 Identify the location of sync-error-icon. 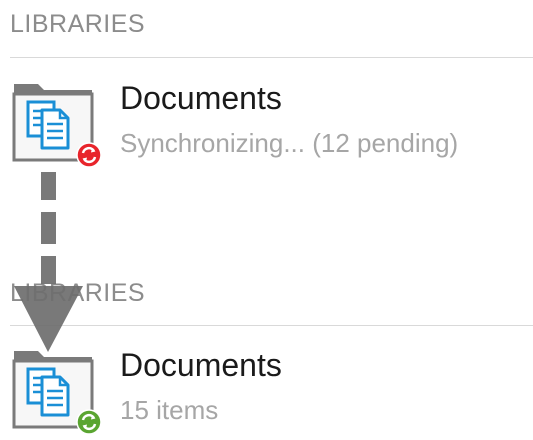
(89, 155).